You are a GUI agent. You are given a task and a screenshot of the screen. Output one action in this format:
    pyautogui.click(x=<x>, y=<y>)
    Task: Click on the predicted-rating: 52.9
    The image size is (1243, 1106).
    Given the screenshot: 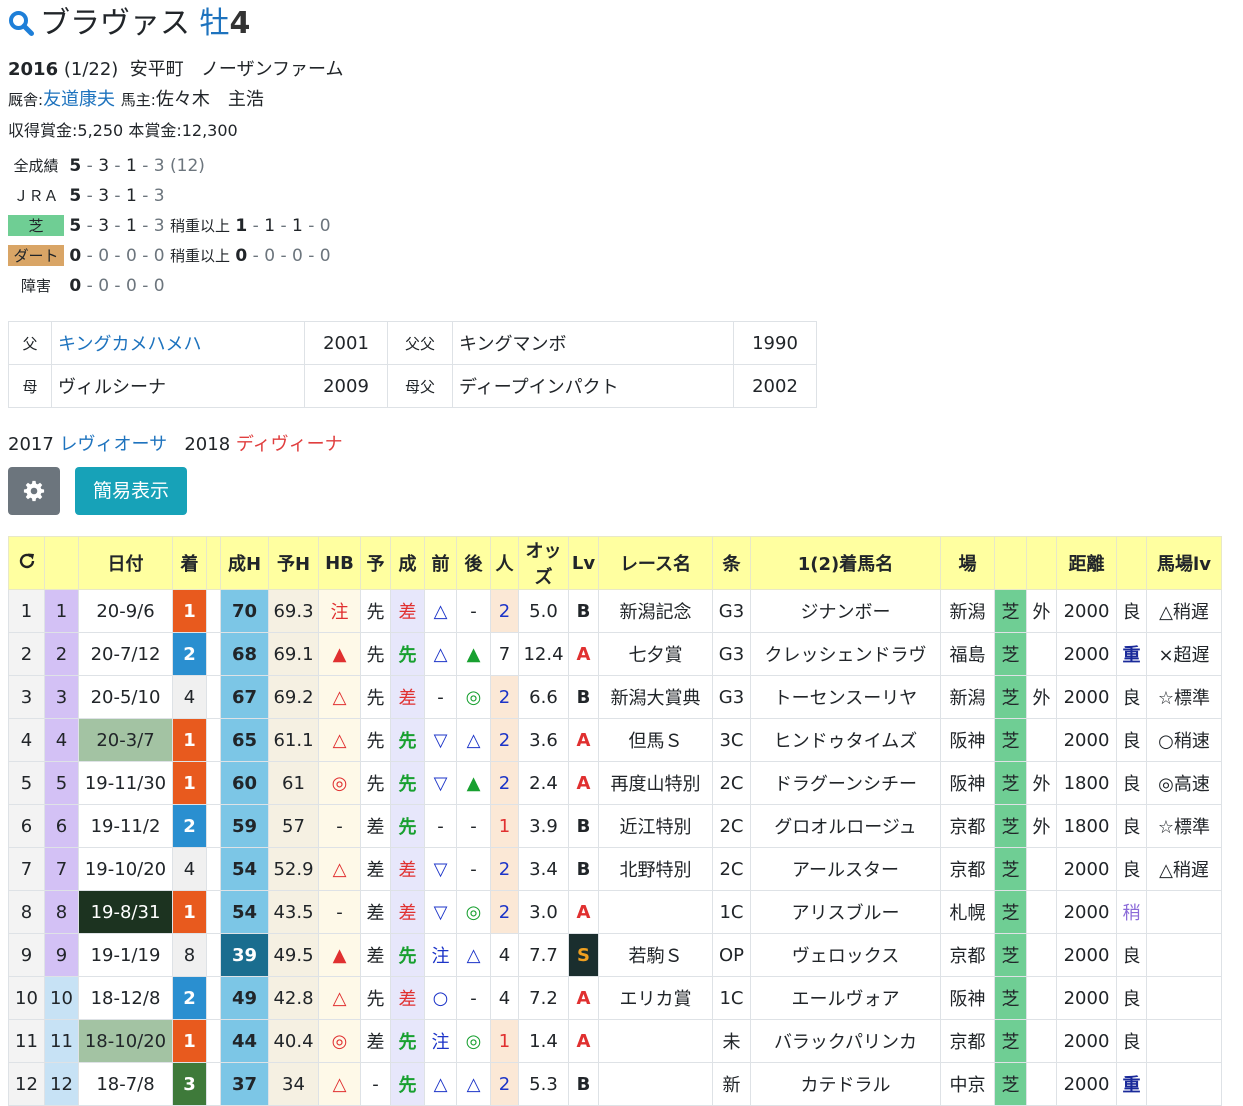 What is the action you would take?
    pyautogui.click(x=293, y=869)
    